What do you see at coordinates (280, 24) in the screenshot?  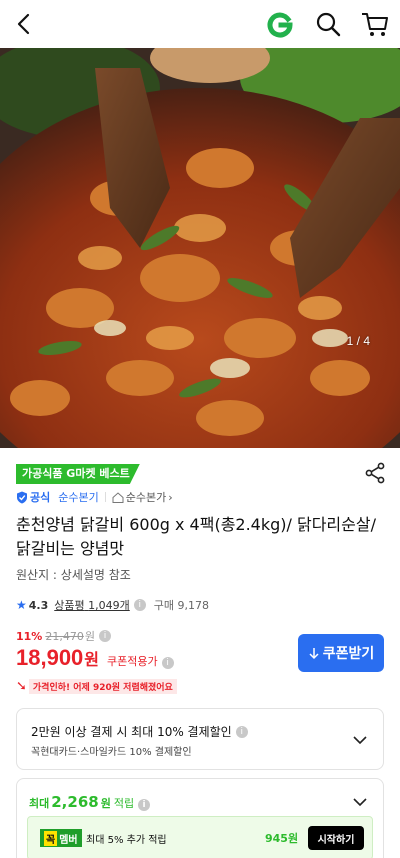 I see `gmarket-logo-icon` at bounding box center [280, 24].